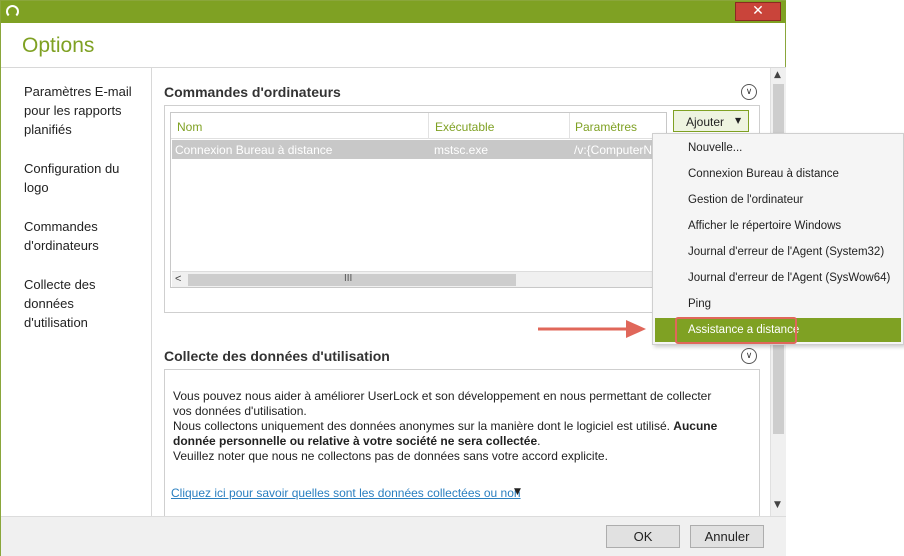 The height and width of the screenshot is (556, 904). Describe the element at coordinates (78, 91) in the screenshot. I see `sidebar-item-label: Paramètres E-mail` at that location.